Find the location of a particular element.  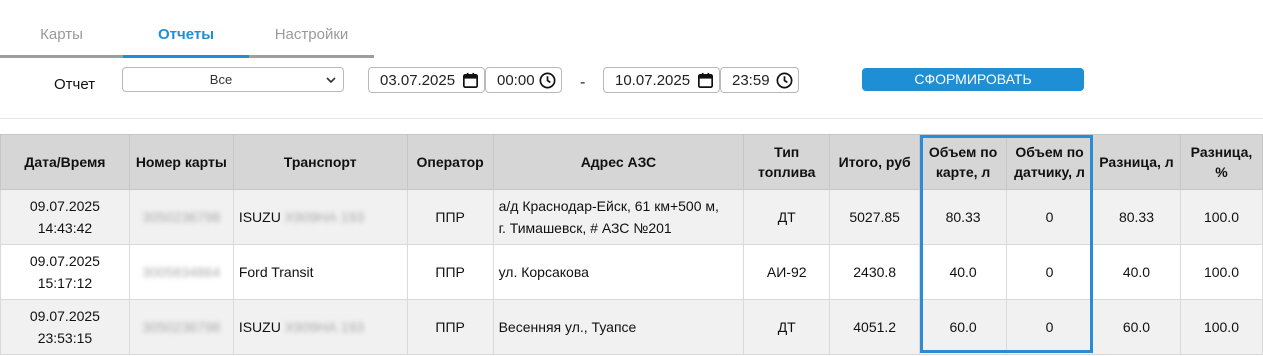

col-header-operator: Оператор is located at coordinates (450, 162).